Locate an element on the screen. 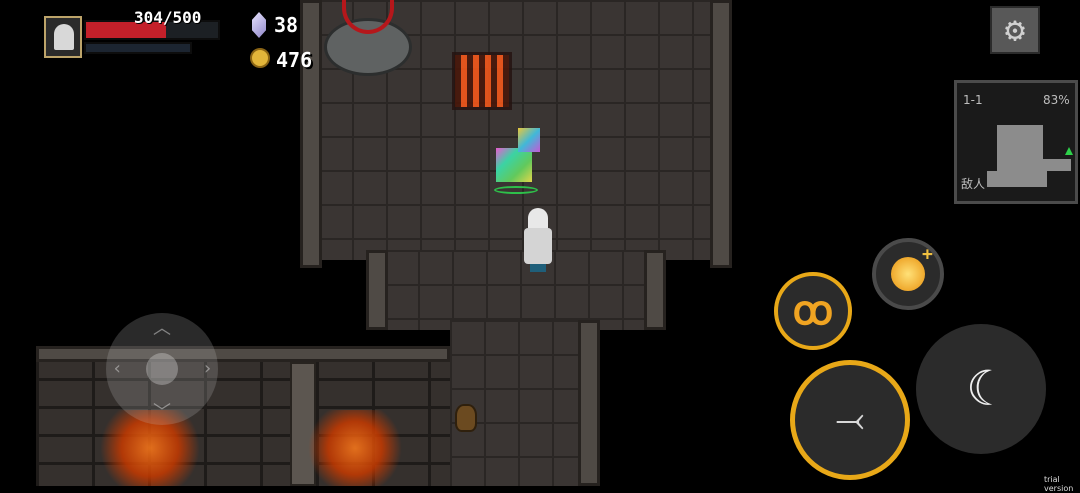  rainbow-llama-pet is located at coordinates (518, 158).